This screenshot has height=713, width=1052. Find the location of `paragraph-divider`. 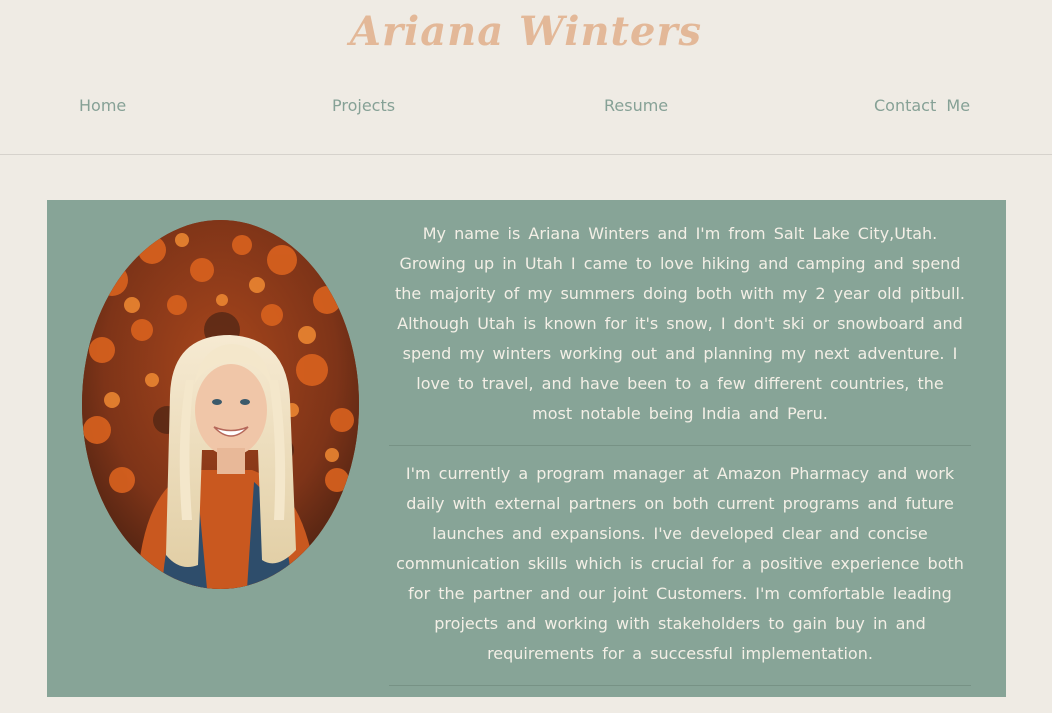

paragraph-divider is located at coordinates (680, 445).